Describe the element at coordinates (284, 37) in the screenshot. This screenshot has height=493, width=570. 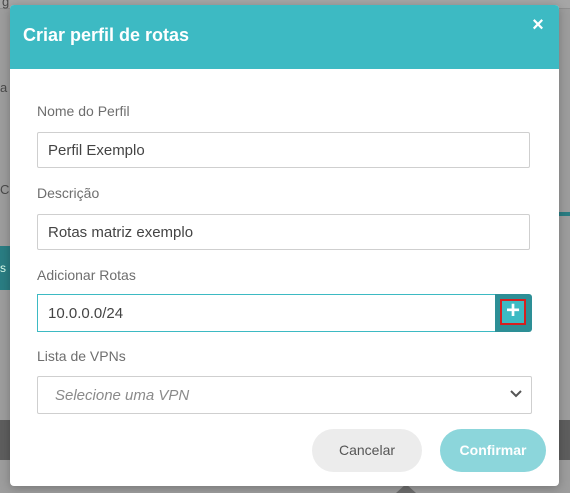
I see `modal-header: Criar perfil de rotas ×` at that location.